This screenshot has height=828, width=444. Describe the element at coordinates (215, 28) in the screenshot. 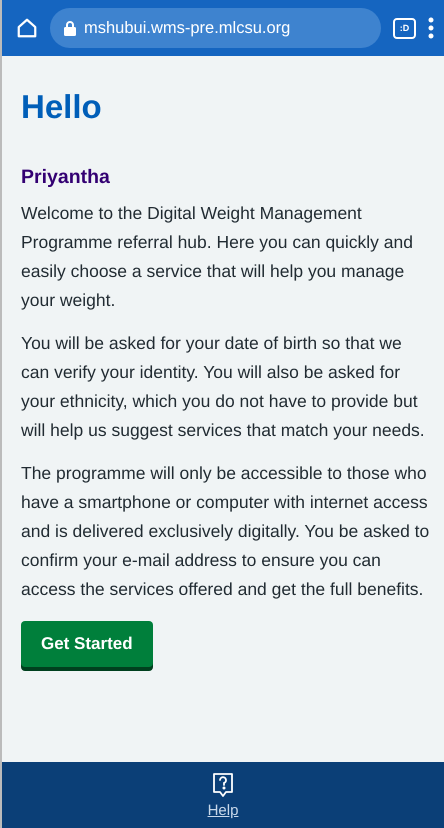

I see `address-bar: mshubui.wms-pre.mlcsu.org` at that location.